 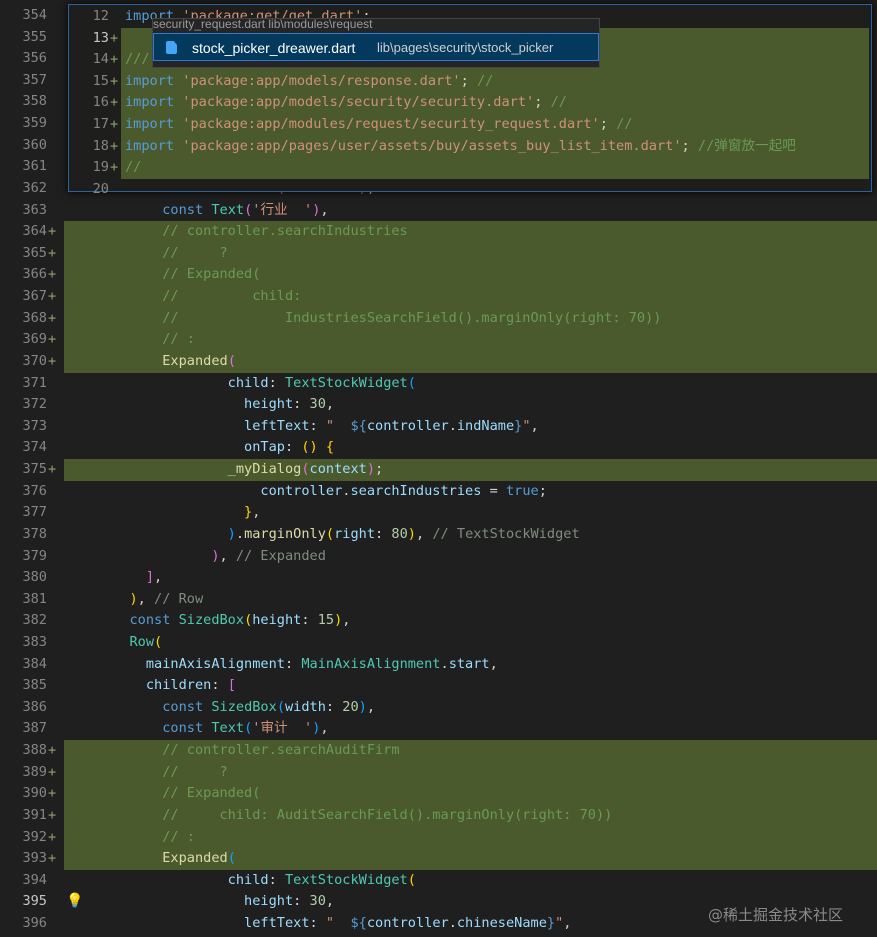 I want to click on code-line: 381 ), // Row, so click(x=438, y=600).